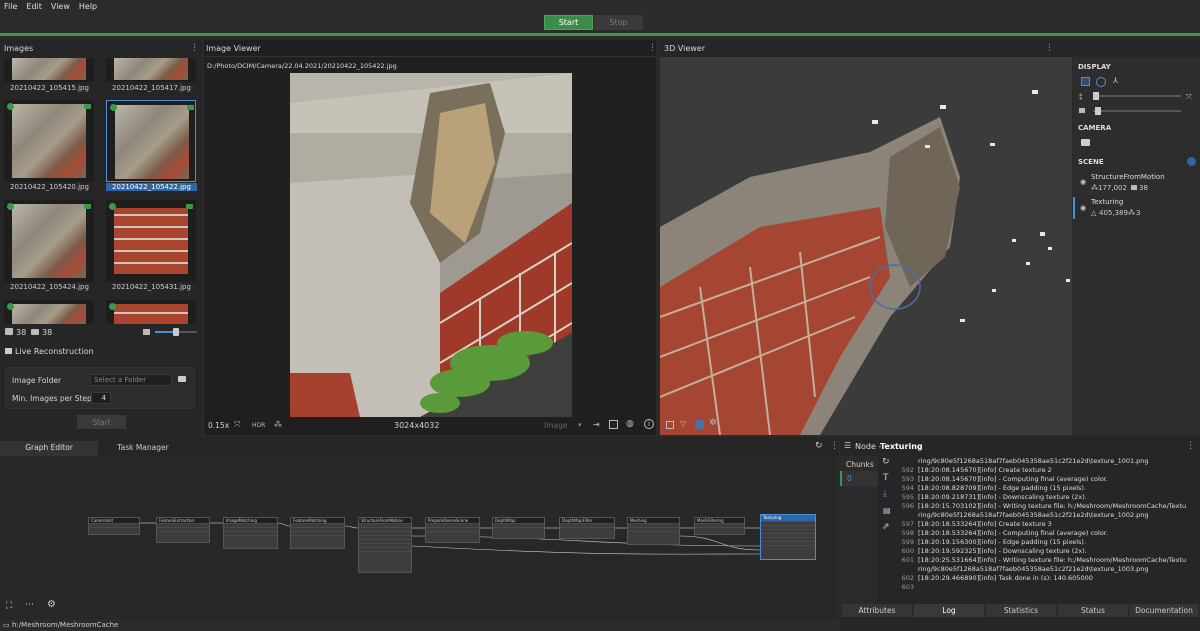 The height and width of the screenshot is (631, 1200). Describe the element at coordinates (1094, 213) in the screenshot. I see `triangle-icon: △` at that location.